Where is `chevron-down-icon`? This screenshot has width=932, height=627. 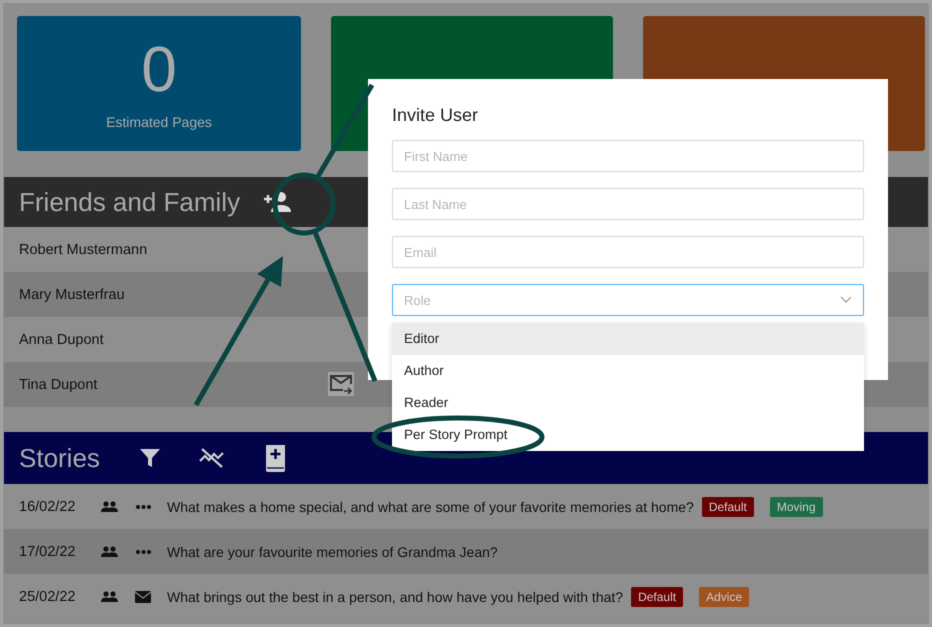 chevron-down-icon is located at coordinates (846, 300).